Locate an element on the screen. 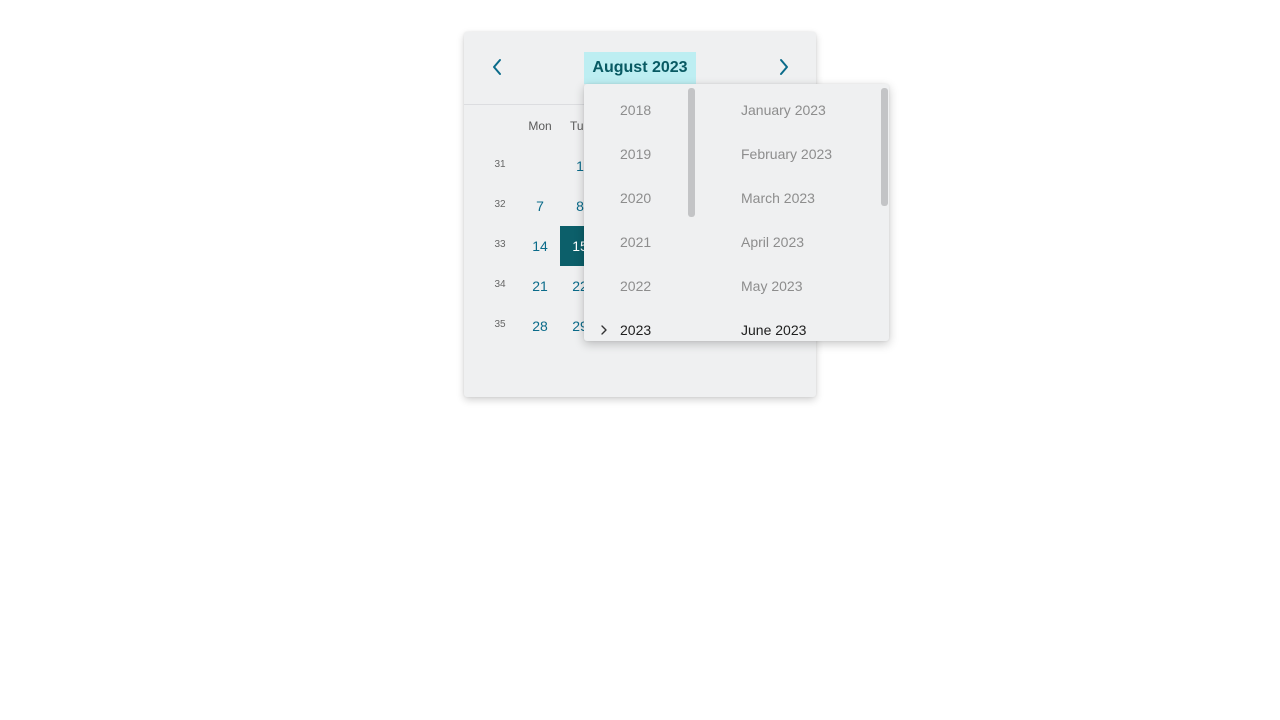 Image resolution: width=1280 pixels, height=720 pixels. previous-month-button is located at coordinates (497, 67).